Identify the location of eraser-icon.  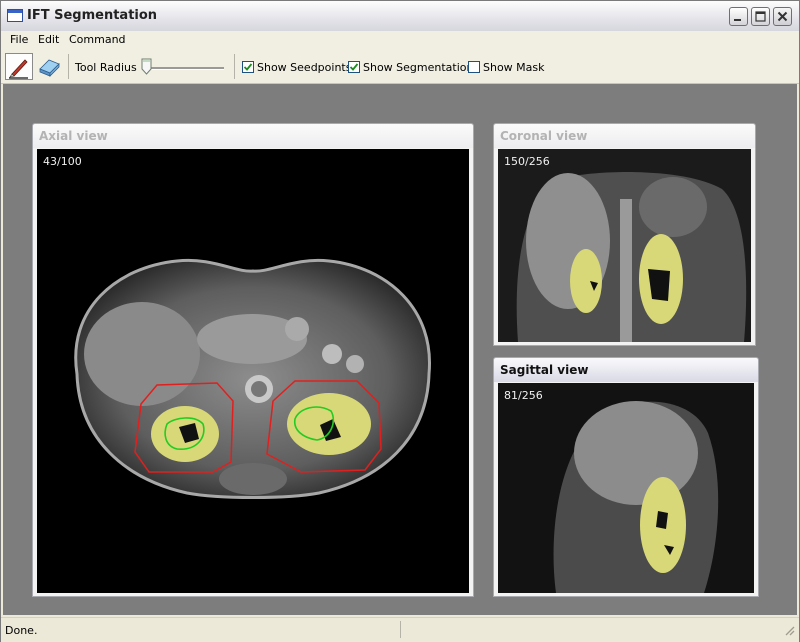
(49, 68).